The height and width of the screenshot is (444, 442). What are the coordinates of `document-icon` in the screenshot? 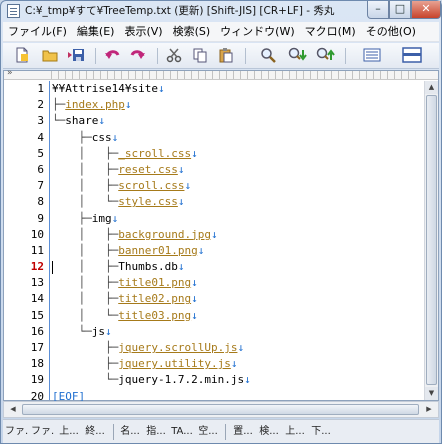 It's located at (13, 11).